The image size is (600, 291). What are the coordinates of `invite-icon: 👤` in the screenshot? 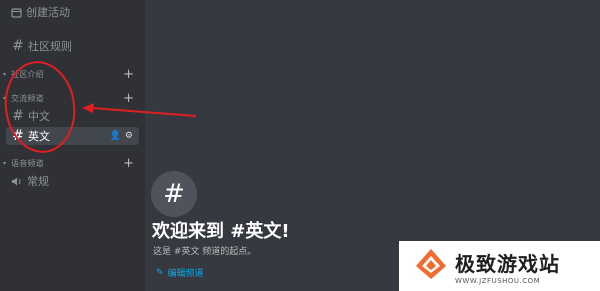 It's located at (115, 136).